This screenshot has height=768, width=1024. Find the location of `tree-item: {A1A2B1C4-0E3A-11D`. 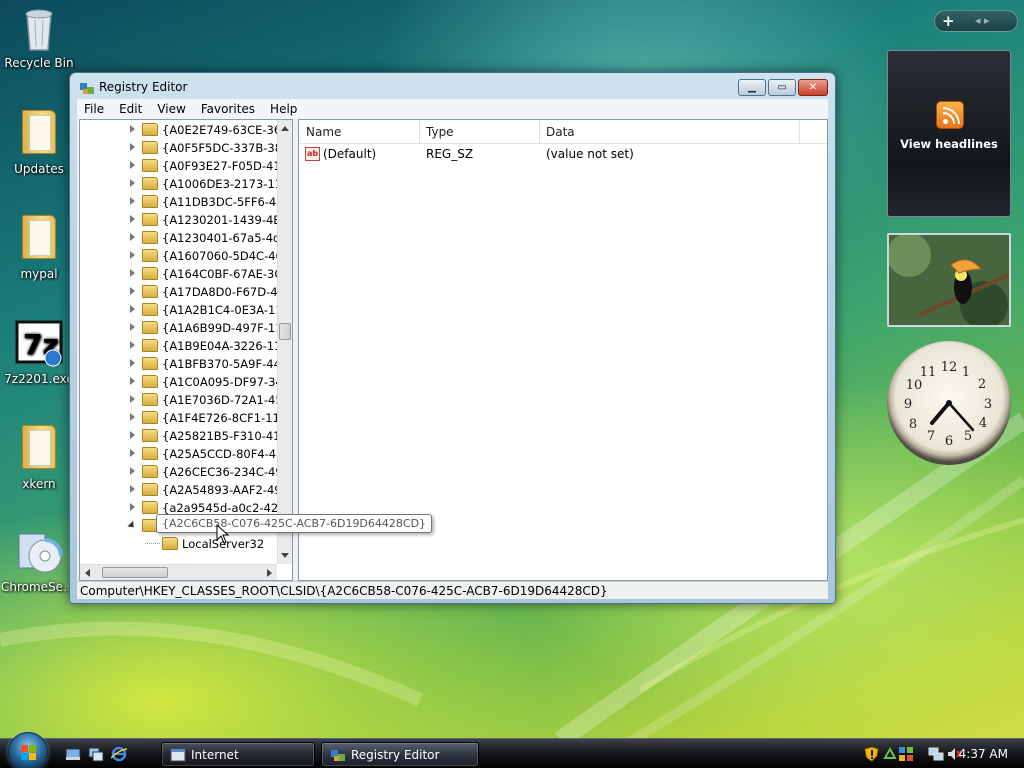

tree-item: {A1A2B1C4-0E3A-11D is located at coordinates (179, 310).